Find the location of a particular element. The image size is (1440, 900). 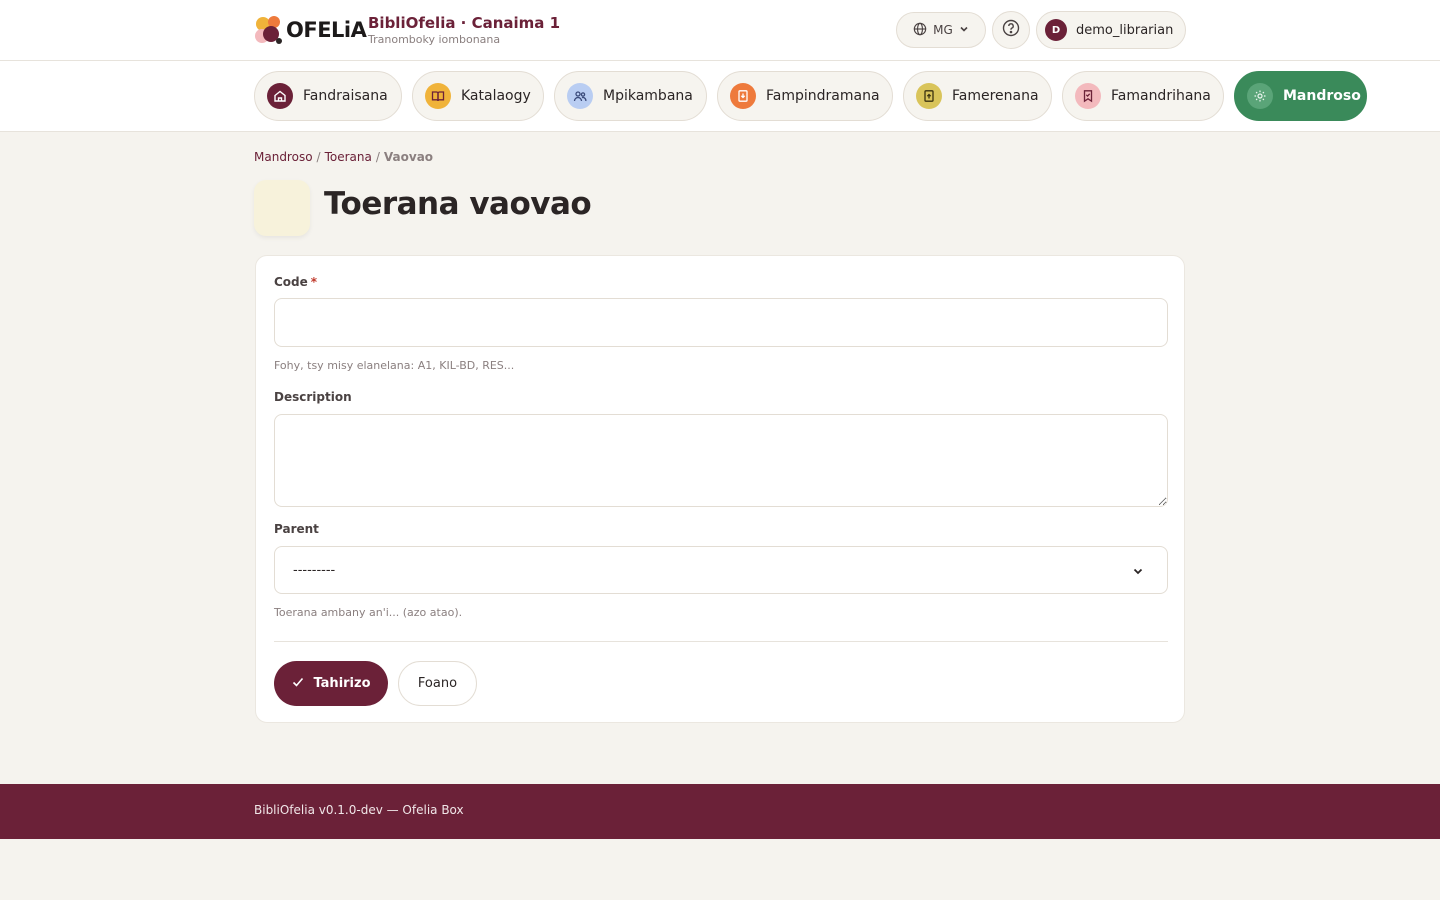

nav-label: Famerenana is located at coordinates (995, 96).